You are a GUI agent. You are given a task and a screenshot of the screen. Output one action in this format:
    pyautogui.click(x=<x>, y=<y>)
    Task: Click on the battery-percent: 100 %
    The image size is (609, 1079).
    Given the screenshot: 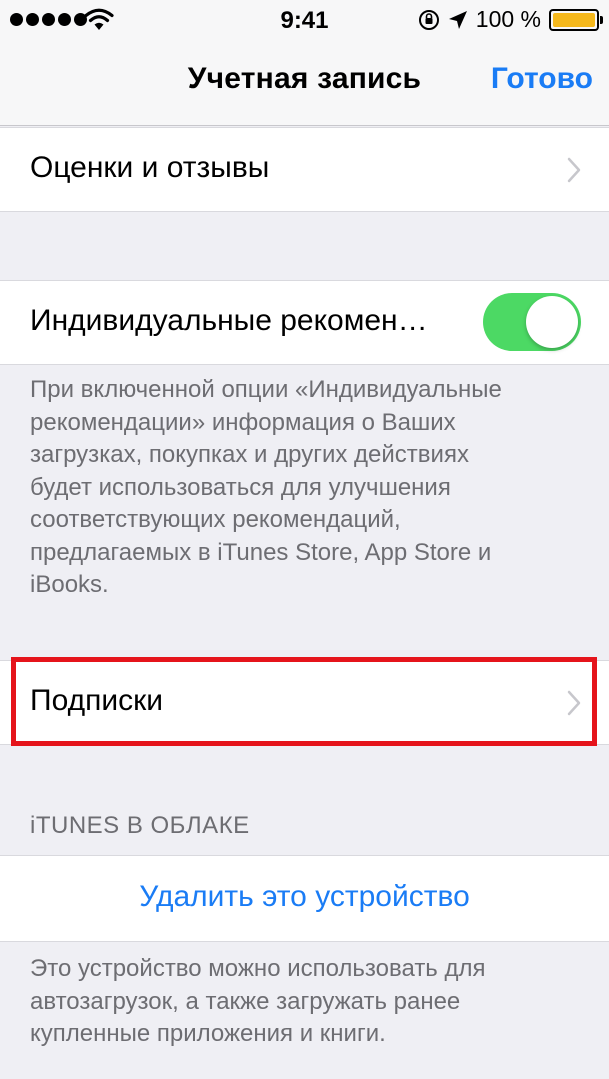 What is the action you would take?
    pyautogui.click(x=508, y=19)
    